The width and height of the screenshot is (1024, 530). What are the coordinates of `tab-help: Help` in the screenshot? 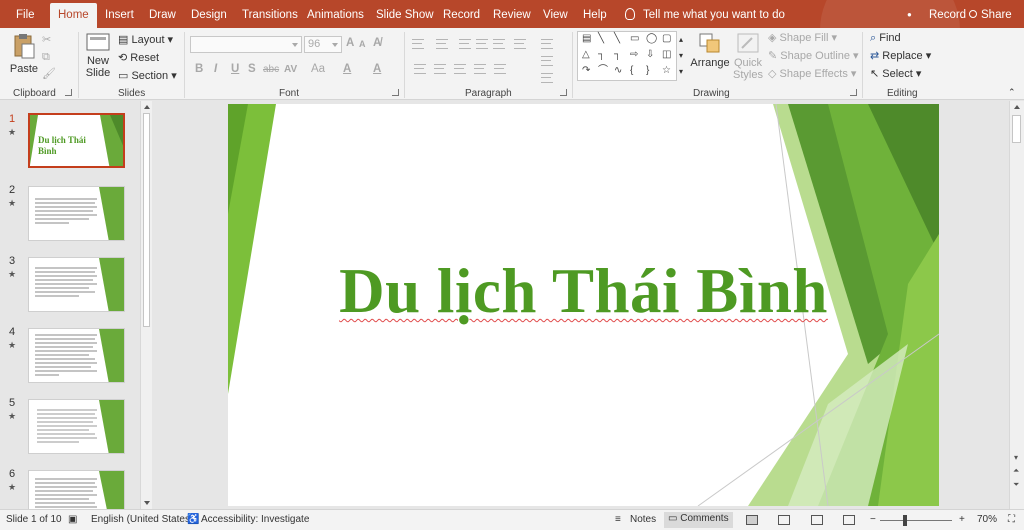 It's located at (595, 14).